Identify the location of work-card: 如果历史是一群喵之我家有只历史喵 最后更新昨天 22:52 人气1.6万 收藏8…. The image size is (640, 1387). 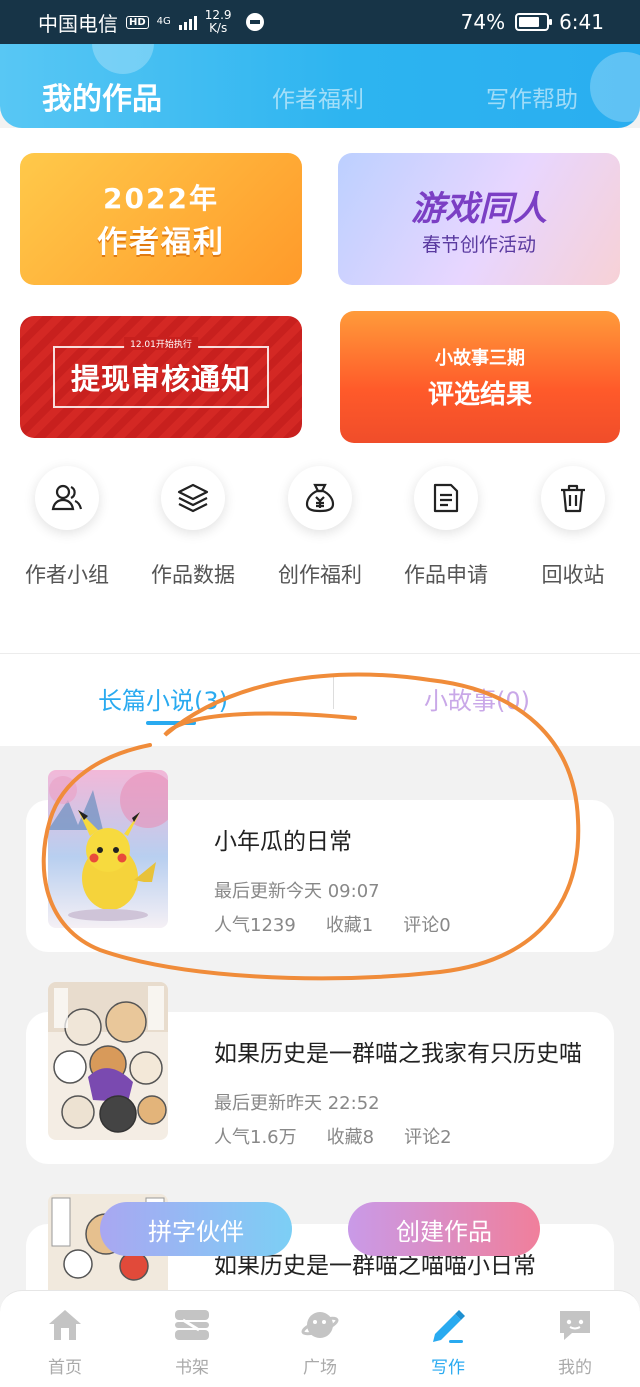
(320, 1073).